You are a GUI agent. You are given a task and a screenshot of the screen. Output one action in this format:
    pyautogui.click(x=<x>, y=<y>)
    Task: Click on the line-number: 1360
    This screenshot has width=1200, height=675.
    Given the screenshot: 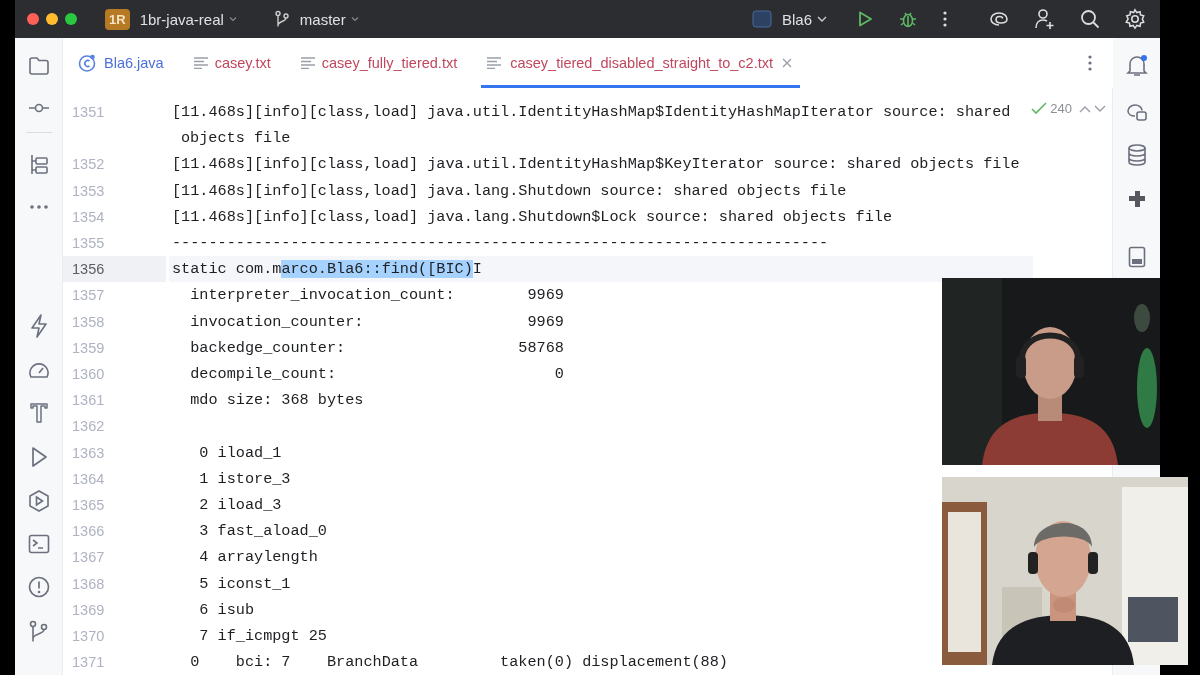 What is the action you would take?
    pyautogui.click(x=88, y=375)
    